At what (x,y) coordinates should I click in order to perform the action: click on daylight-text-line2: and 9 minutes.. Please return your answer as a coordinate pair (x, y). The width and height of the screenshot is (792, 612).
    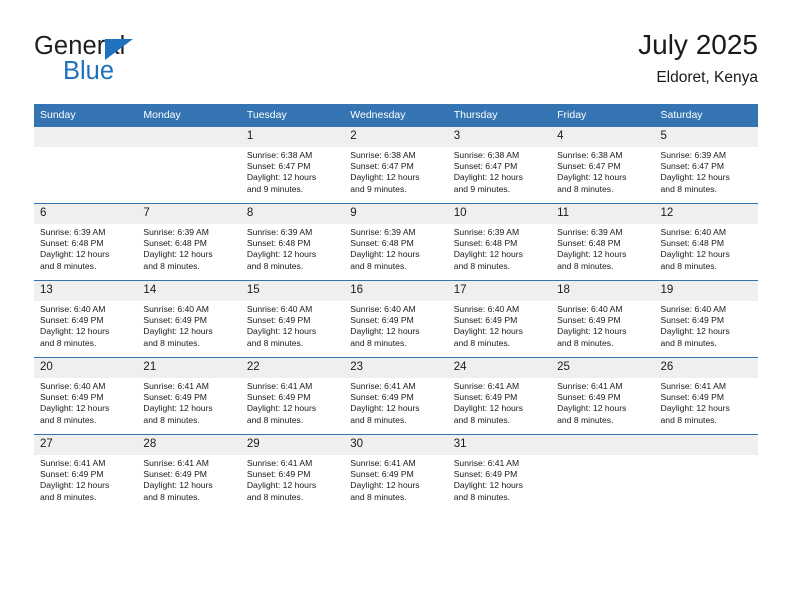
    Looking at the image, I should click on (378, 188).